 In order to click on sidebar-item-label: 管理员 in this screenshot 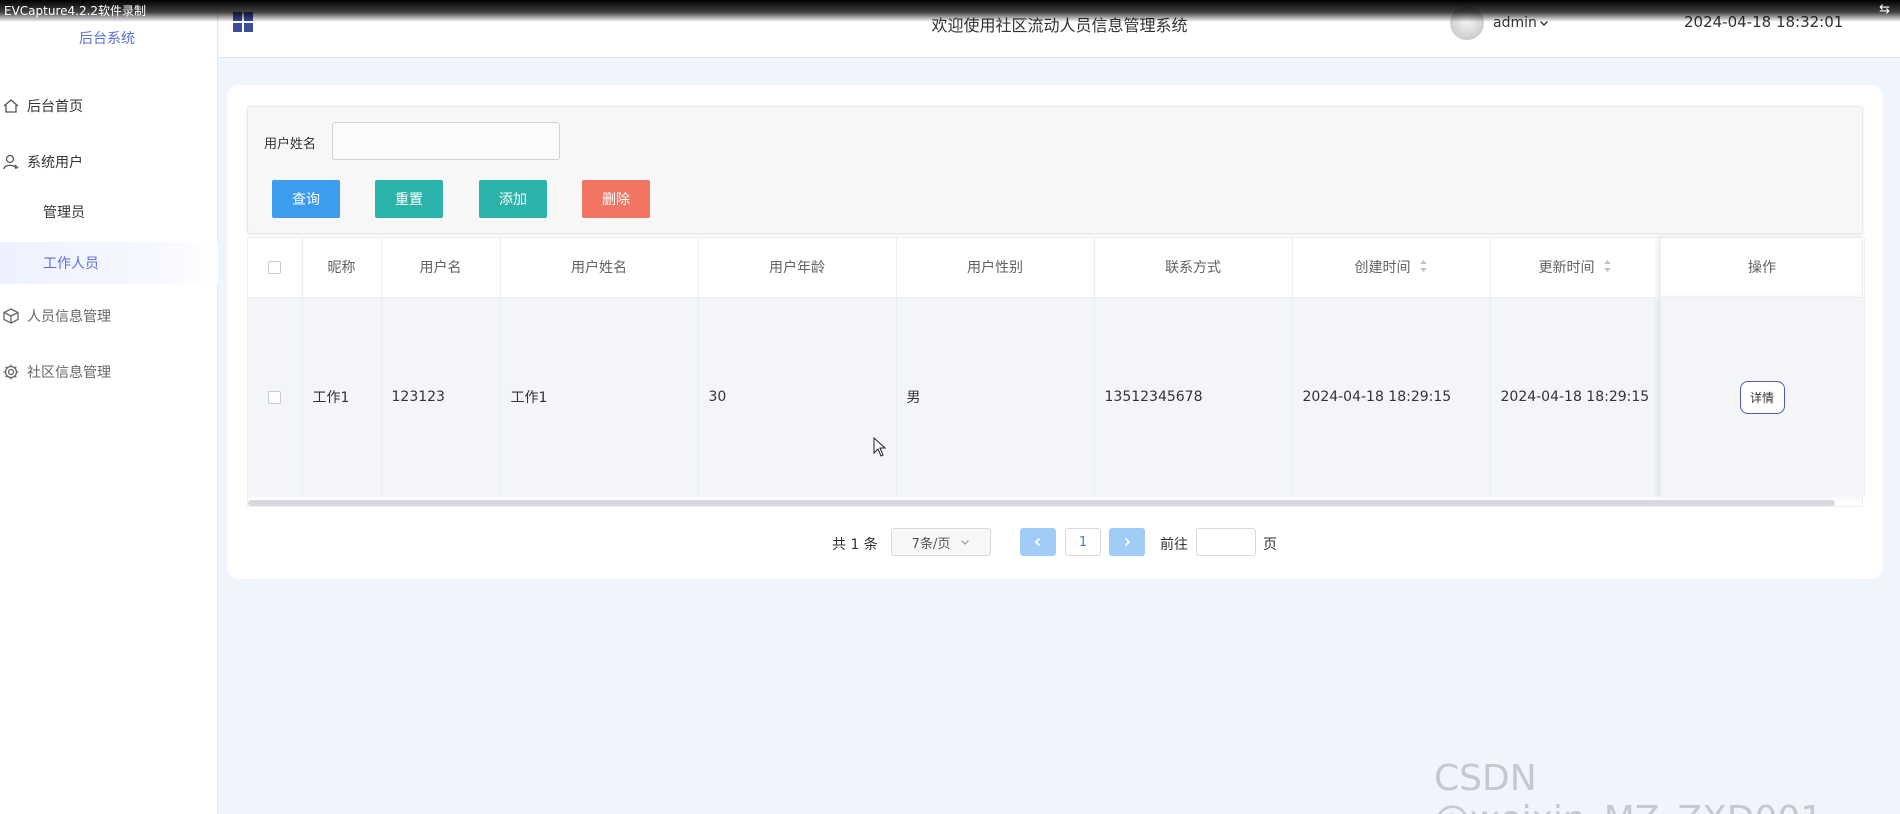, I will do `click(64, 213)`.